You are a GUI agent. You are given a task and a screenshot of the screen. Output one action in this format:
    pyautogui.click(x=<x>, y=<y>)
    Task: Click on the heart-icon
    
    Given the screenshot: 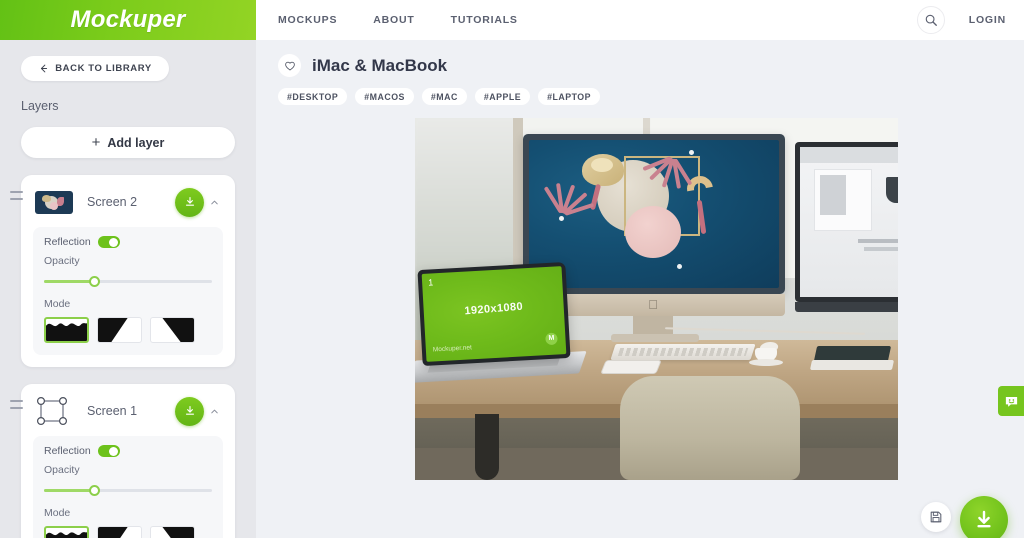 What is the action you would take?
    pyautogui.click(x=289, y=65)
    